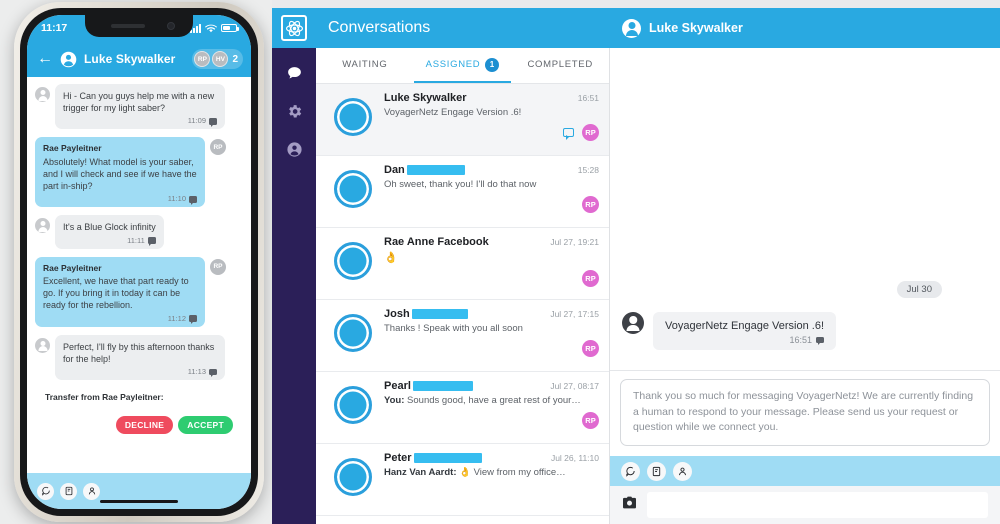 This screenshot has height=524, width=1000. What do you see at coordinates (462, 264) in the screenshot?
I see `conversation-item: Rae Anne Facebook Jul 27, 19:21 👌 RP` at bounding box center [462, 264].